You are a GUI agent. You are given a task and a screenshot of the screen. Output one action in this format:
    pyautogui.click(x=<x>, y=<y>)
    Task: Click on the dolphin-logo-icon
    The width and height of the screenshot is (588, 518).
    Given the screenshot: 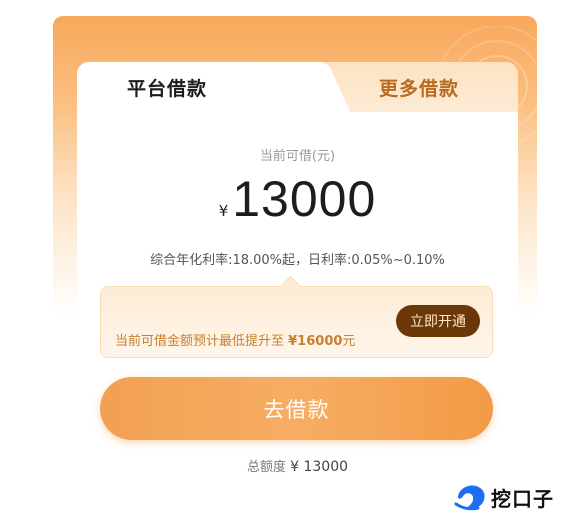 What is the action you would take?
    pyautogui.click(x=469, y=498)
    